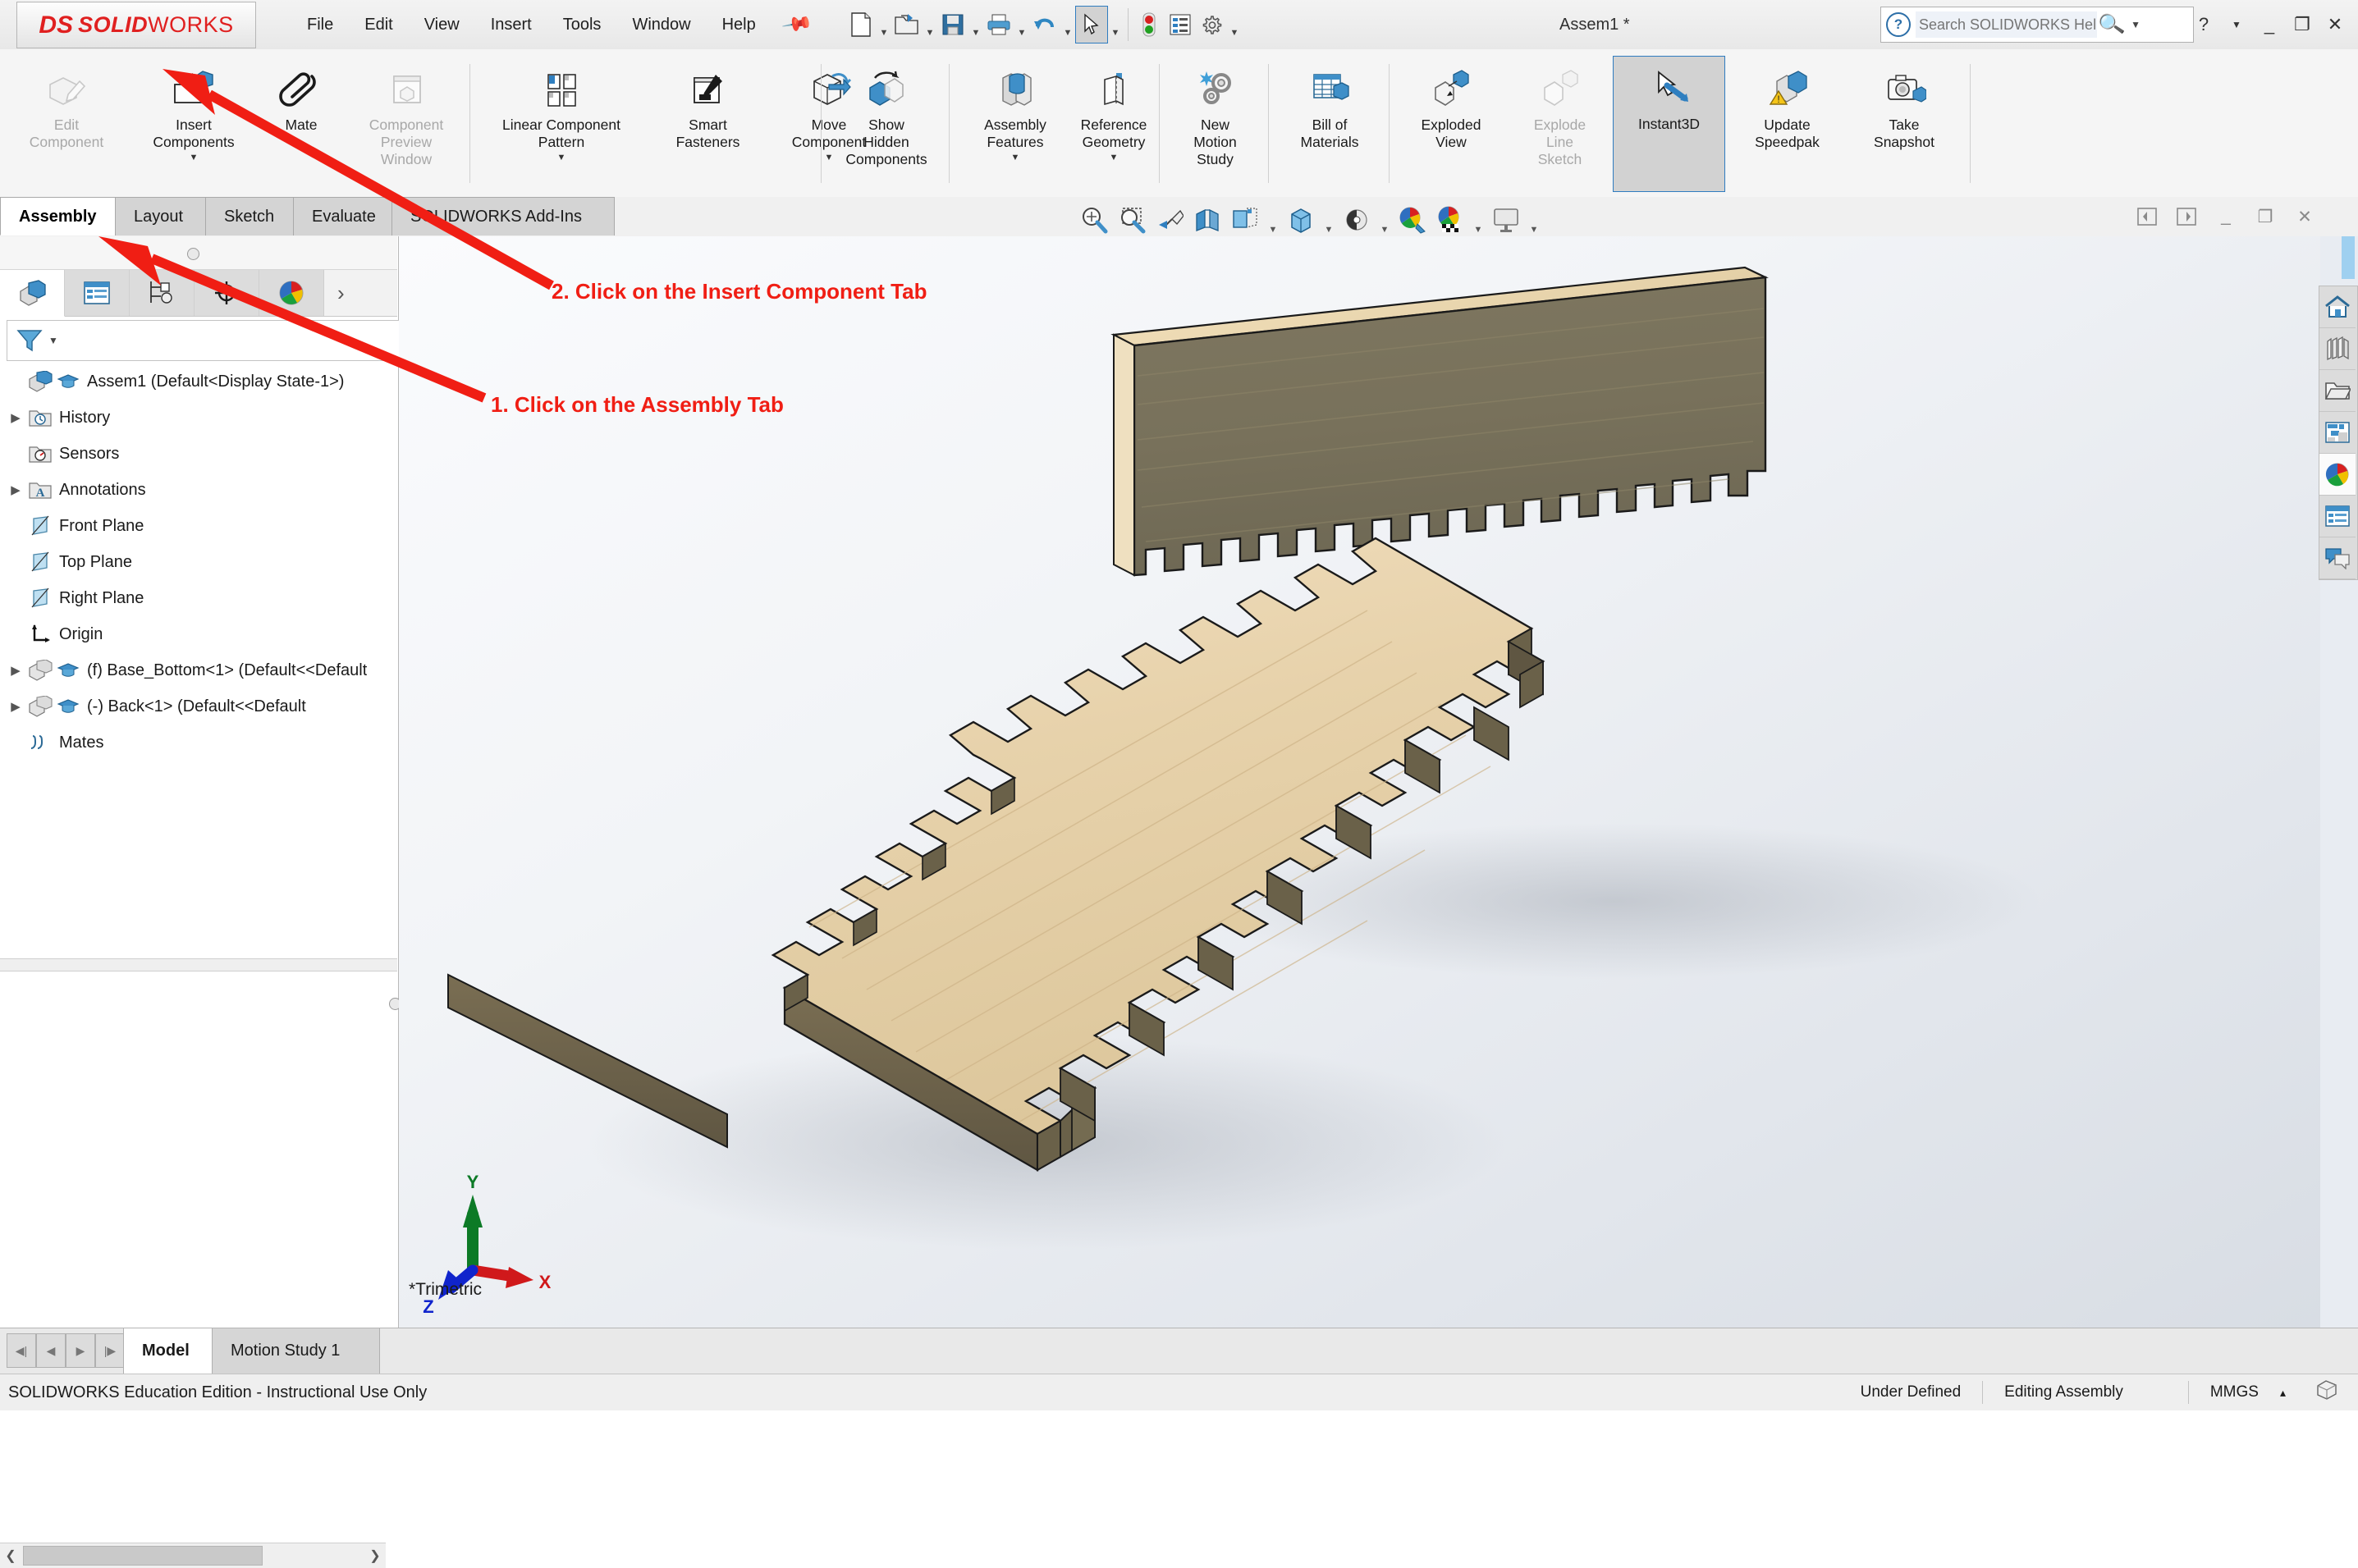  What do you see at coordinates (796, 26) in the screenshot?
I see `pin-icon: 📌` at bounding box center [796, 26].